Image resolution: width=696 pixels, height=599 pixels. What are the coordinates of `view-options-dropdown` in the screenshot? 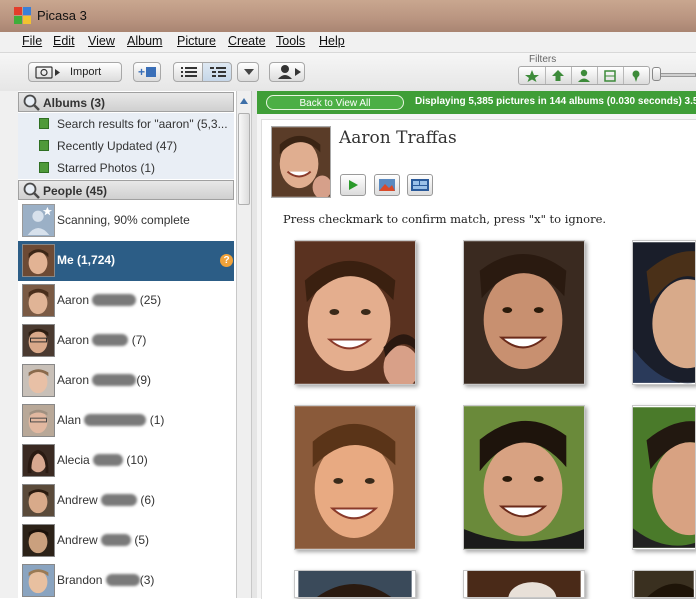 It's located at (248, 72).